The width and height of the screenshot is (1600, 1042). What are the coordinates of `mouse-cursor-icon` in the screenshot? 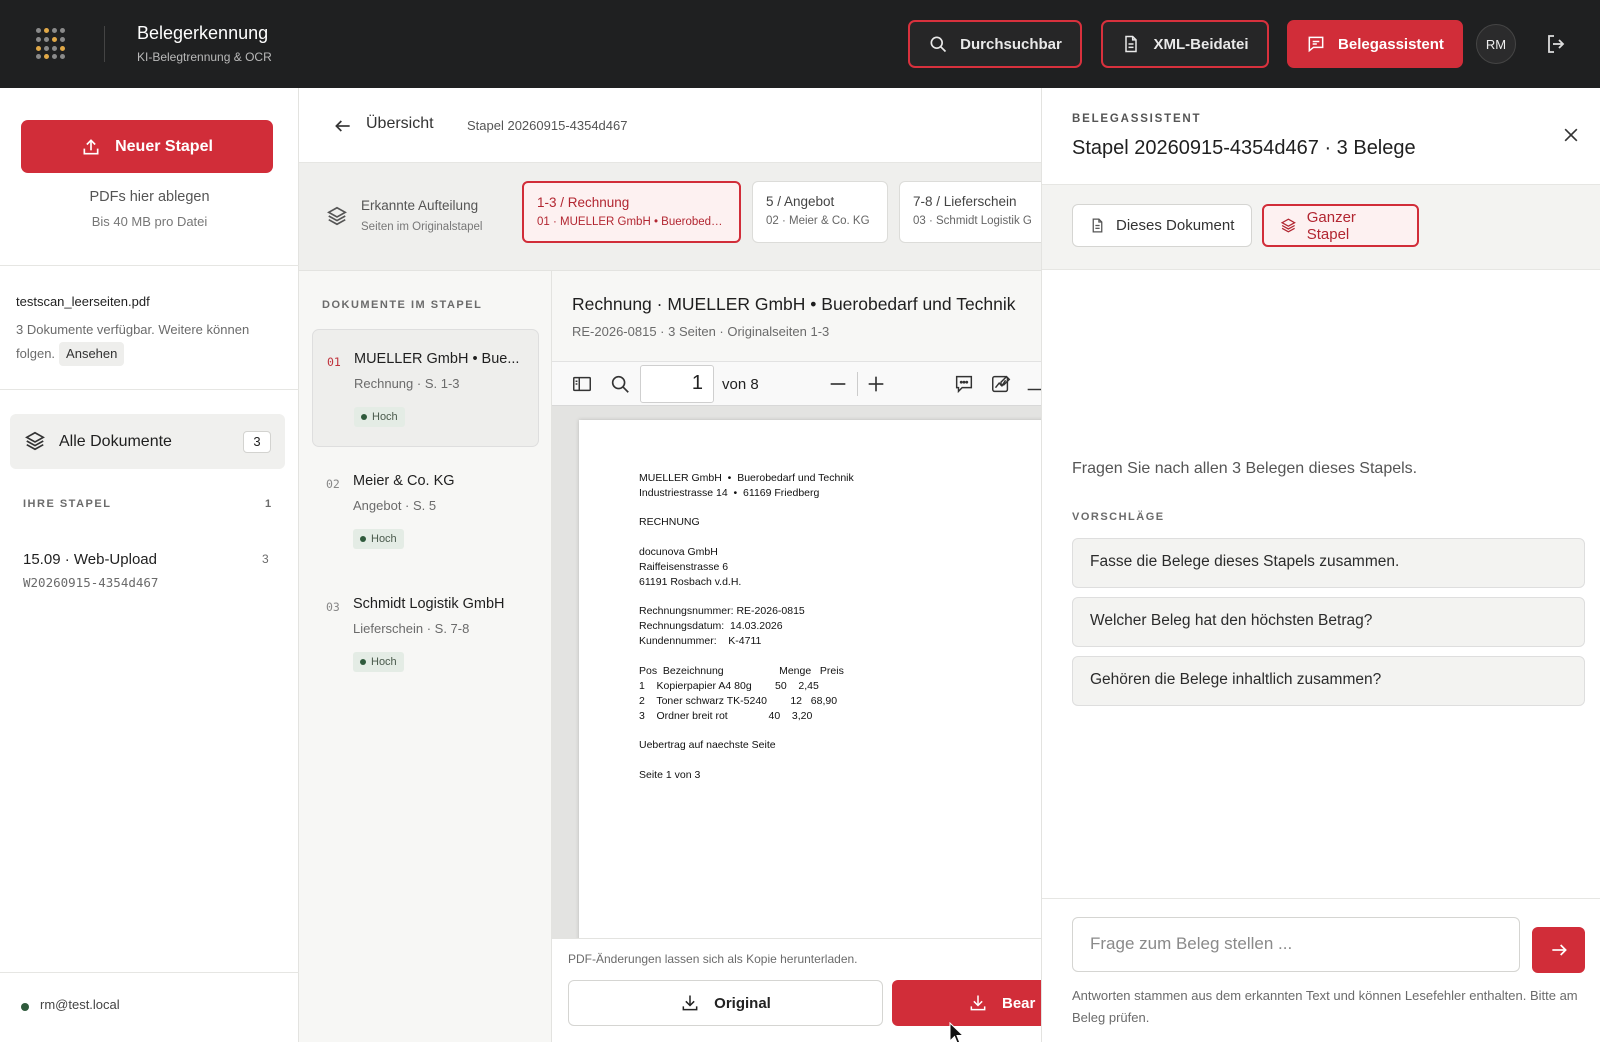 It's located at (957, 1032).